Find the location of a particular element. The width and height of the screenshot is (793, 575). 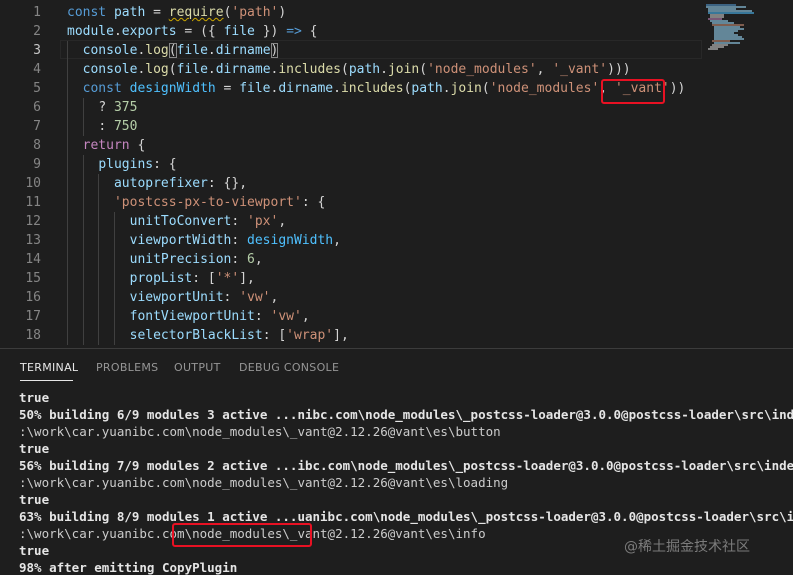

code-token: log is located at coordinates (157, 69).